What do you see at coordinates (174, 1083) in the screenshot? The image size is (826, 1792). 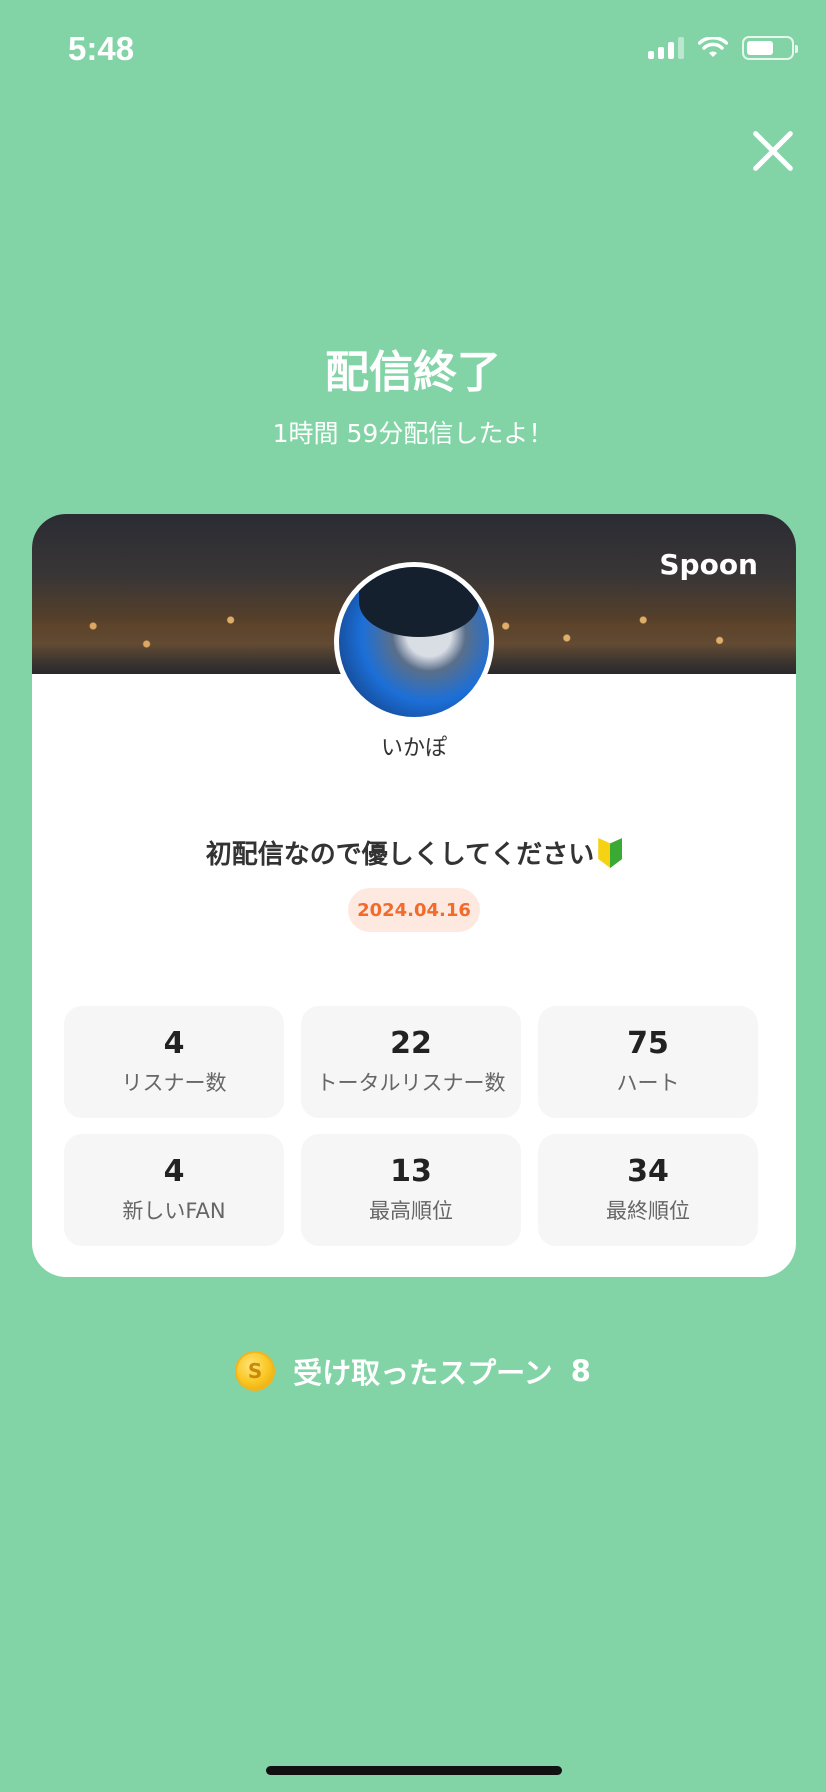 I see `stat-label: リスナー数` at bounding box center [174, 1083].